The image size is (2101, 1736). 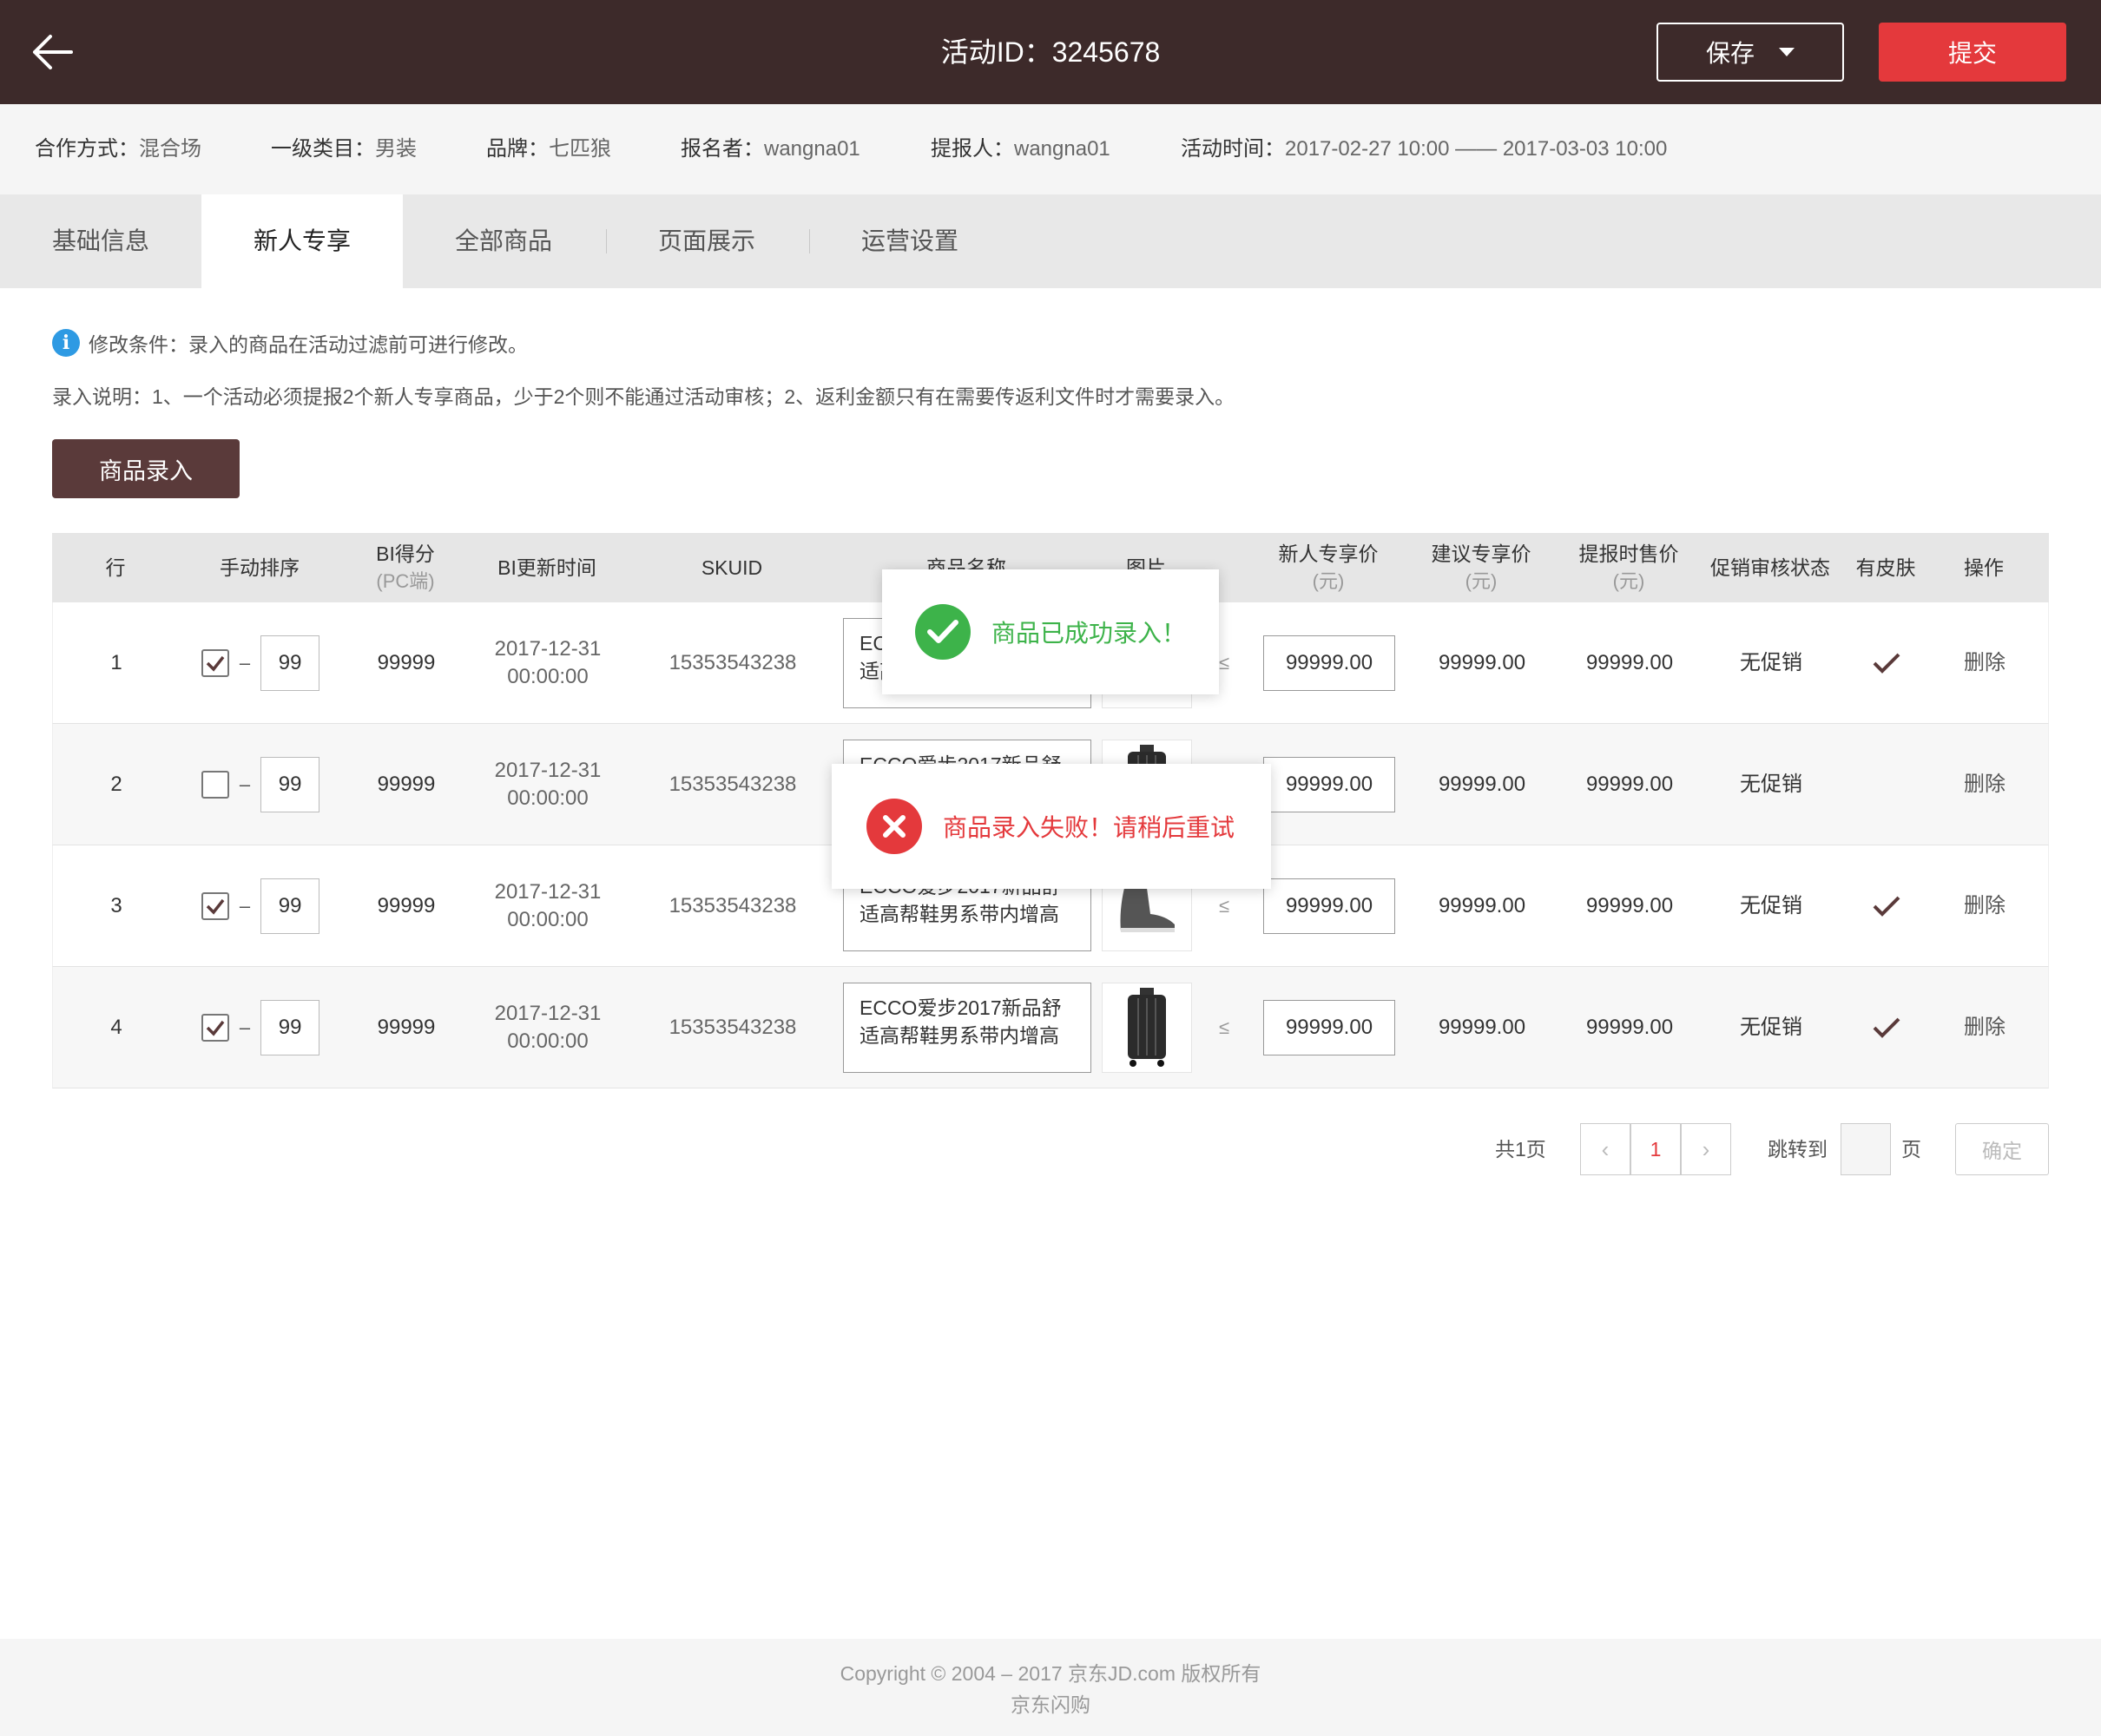 I want to click on info-registrant: 报名者：wangna01, so click(x=770, y=149).